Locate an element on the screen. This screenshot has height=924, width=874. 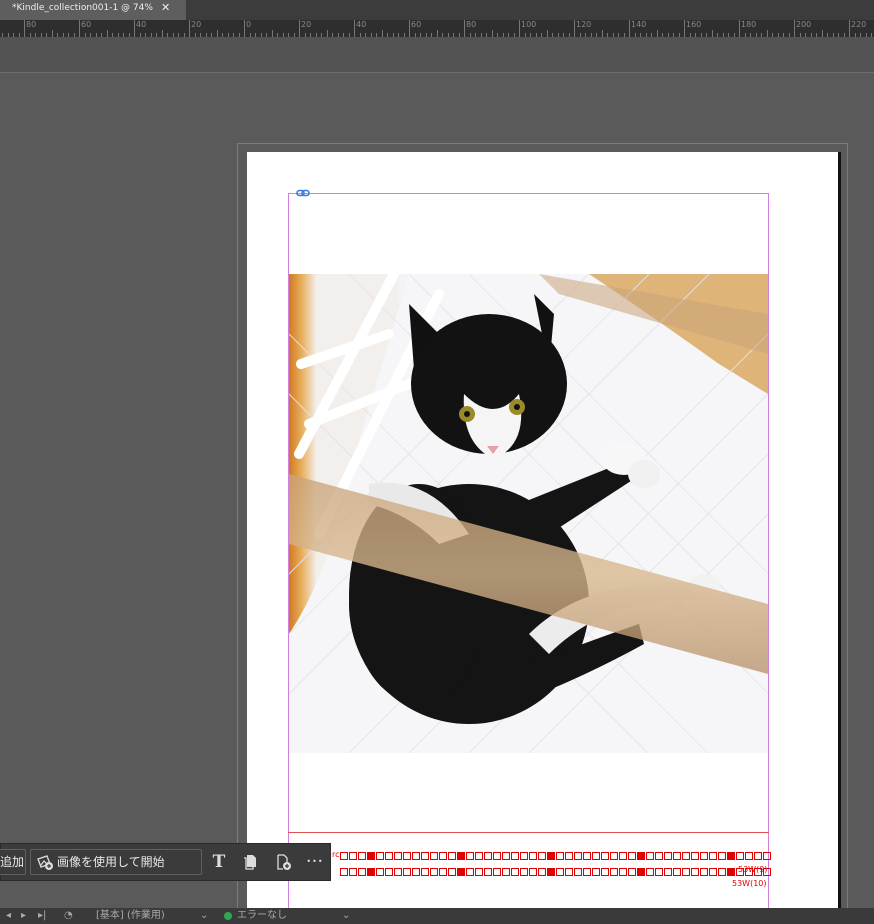
add-page-icon is located at coordinates (284, 862).